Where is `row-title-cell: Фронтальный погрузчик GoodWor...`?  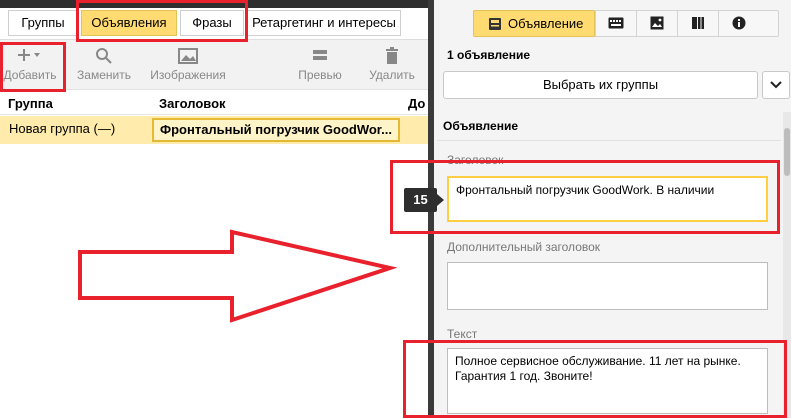
row-title-cell: Фронтальный погрузчик GoodWor... is located at coordinates (276, 130).